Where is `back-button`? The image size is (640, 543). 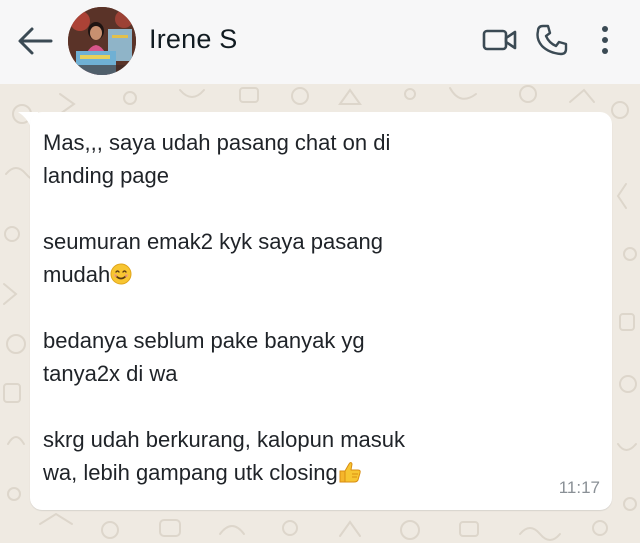
back-button is located at coordinates (35, 41).